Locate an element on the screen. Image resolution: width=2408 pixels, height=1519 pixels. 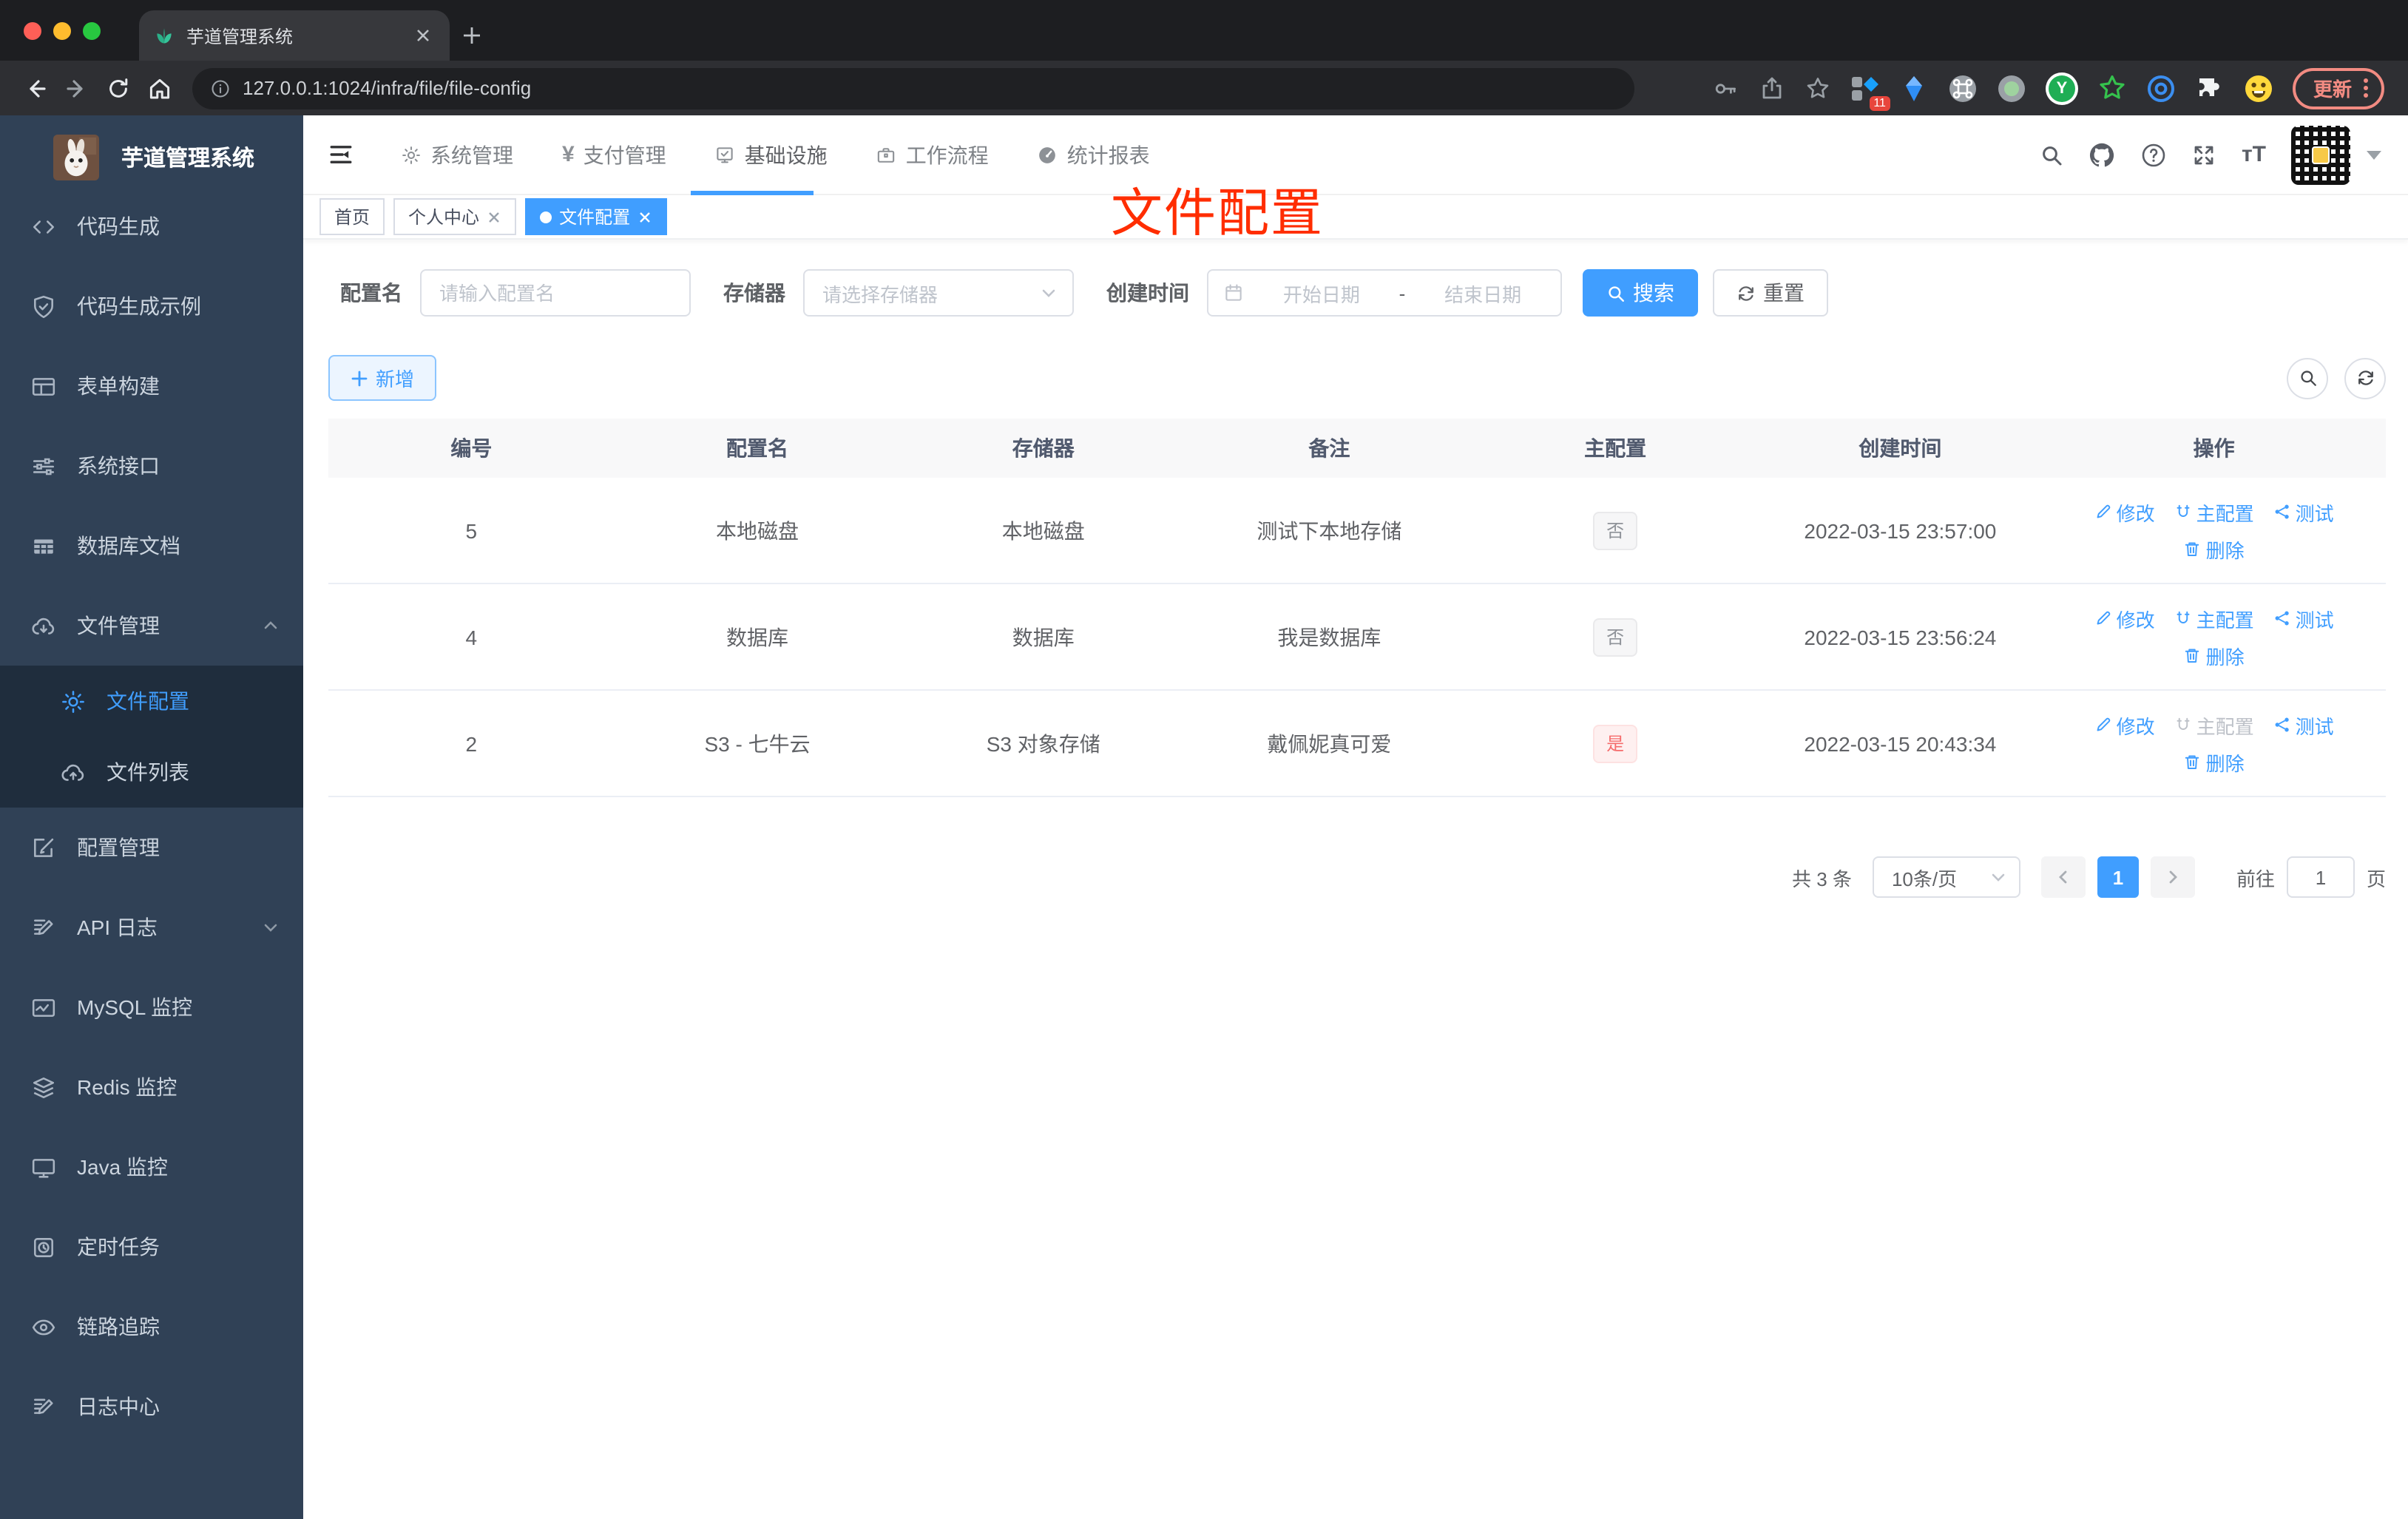
home-button is located at coordinates (159, 88).